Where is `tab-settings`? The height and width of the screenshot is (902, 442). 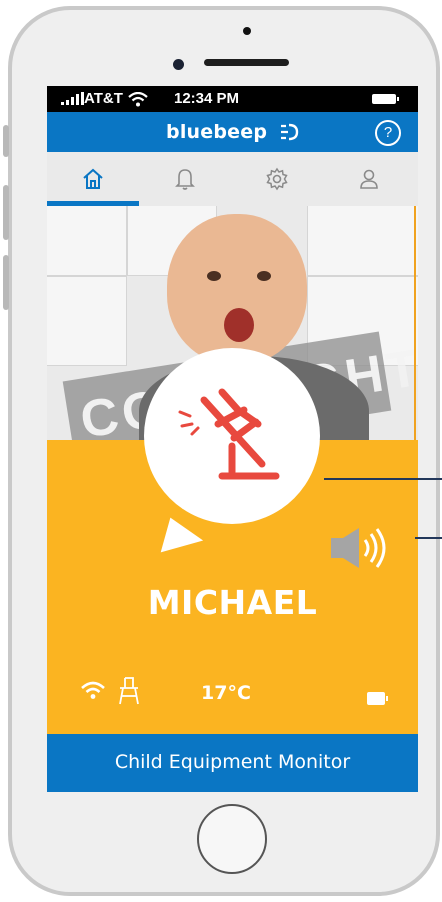 tab-settings is located at coordinates (277, 179).